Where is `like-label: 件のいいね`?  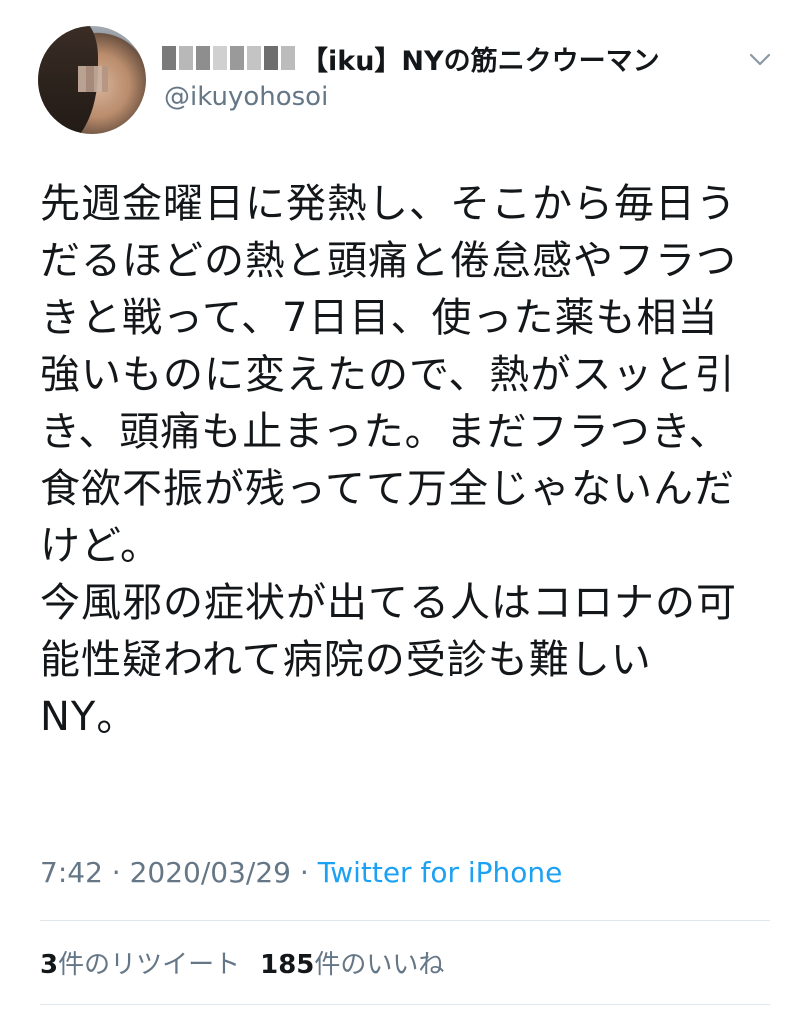
like-label: 件のいいね is located at coordinates (379, 965).